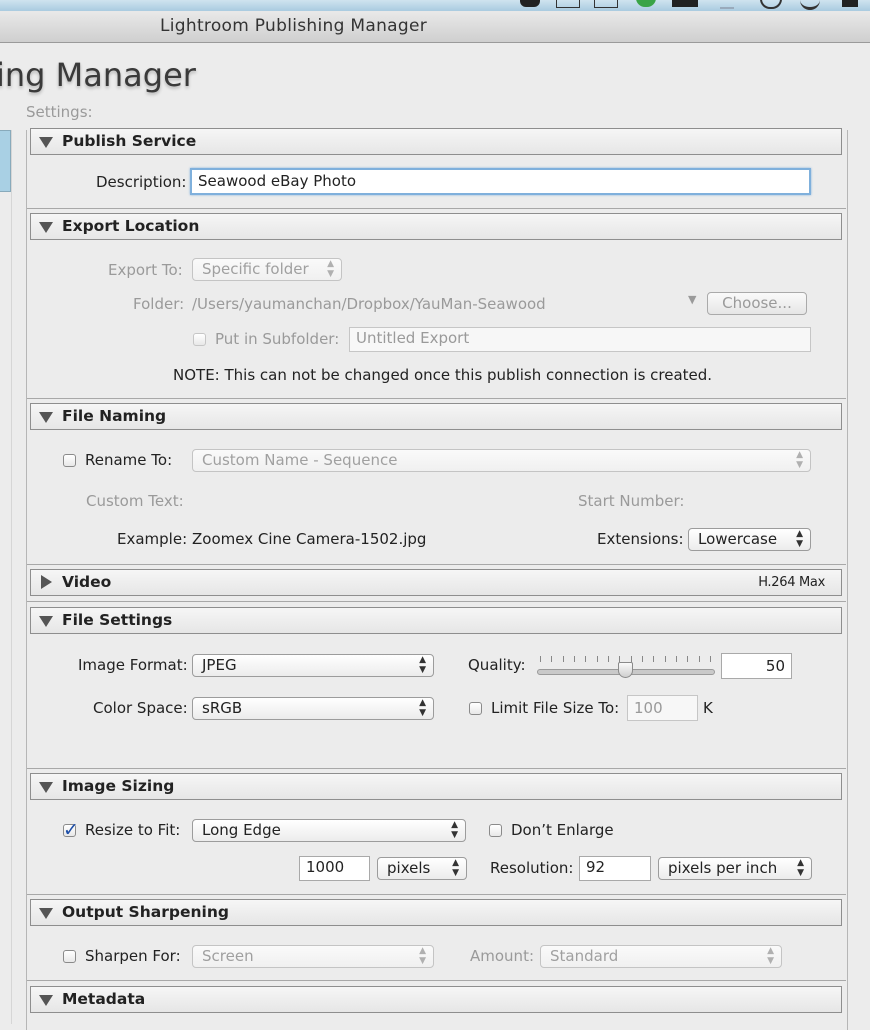 This screenshot has width=870, height=1030. Describe the element at coordinates (530, 3) in the screenshot. I see `dropbox-icon` at that location.